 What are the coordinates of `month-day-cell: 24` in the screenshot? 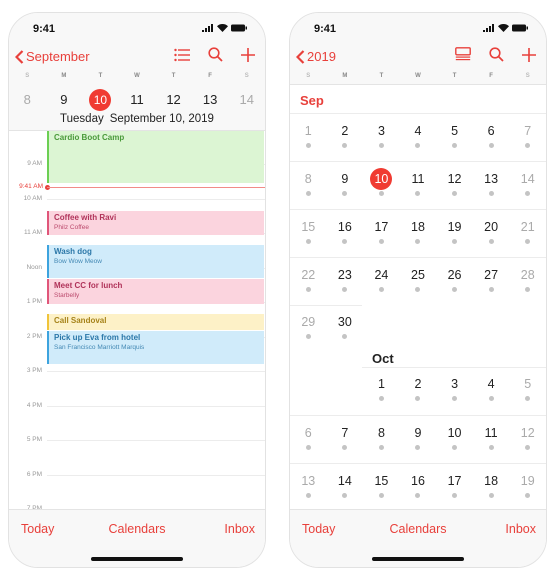 It's located at (381, 281).